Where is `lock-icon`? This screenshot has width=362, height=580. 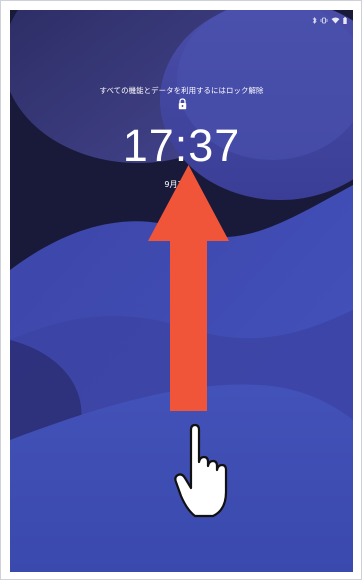 lock-icon is located at coordinates (182, 104).